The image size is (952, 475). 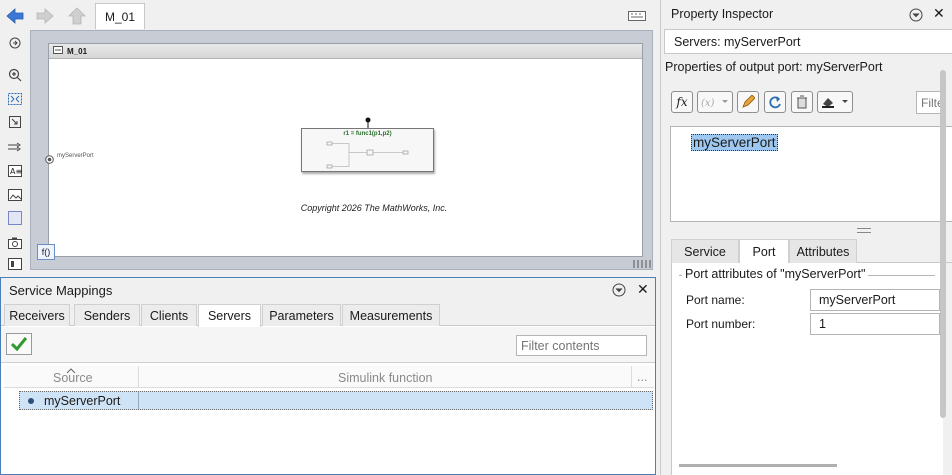 I want to click on copyright-text: Copyright 2026 The MathWorks, Inc., so click(x=374, y=208).